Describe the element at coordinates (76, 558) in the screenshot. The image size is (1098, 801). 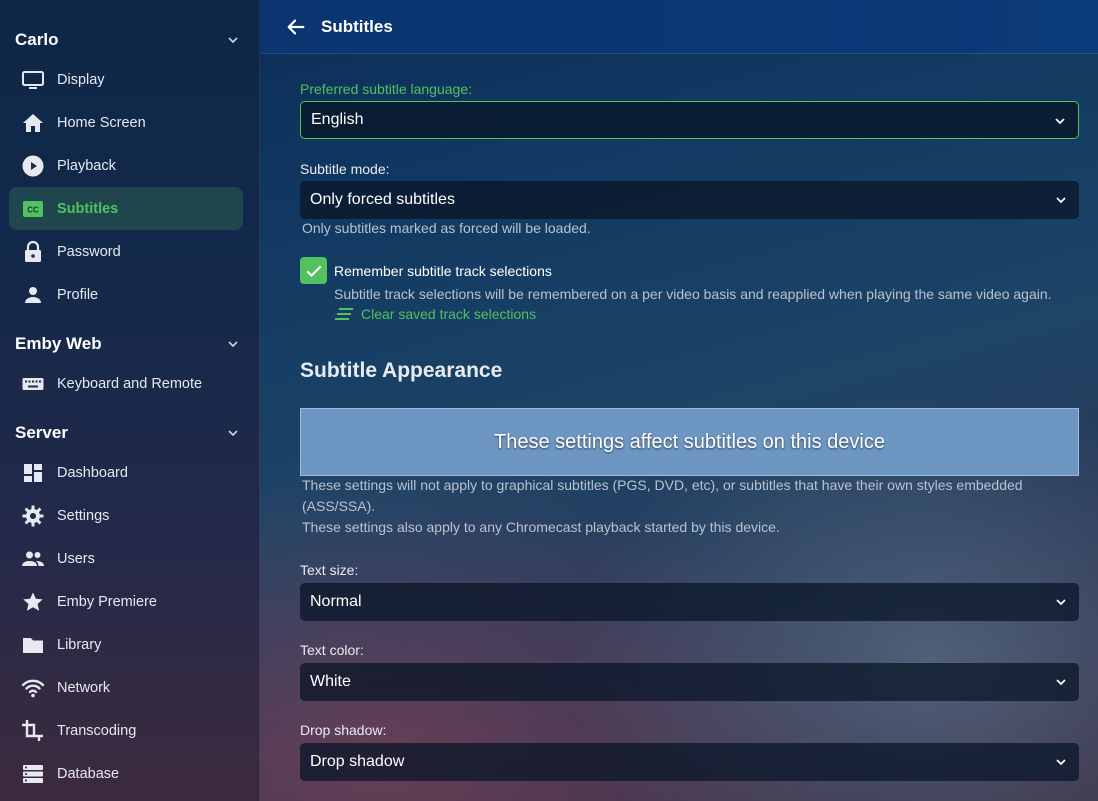
I see `sidebar-item-label: Users` at that location.